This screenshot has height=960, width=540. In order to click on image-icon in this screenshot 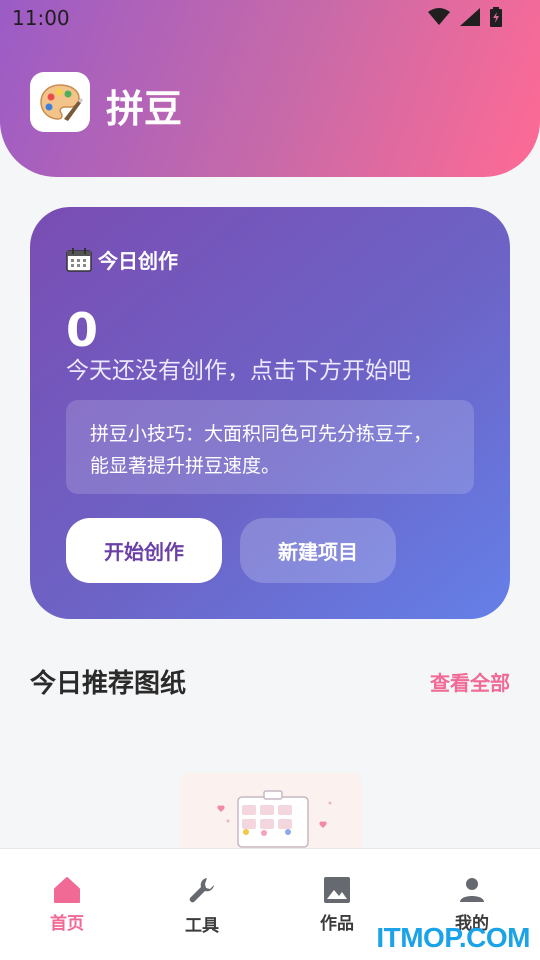, I will do `click(337, 890)`.